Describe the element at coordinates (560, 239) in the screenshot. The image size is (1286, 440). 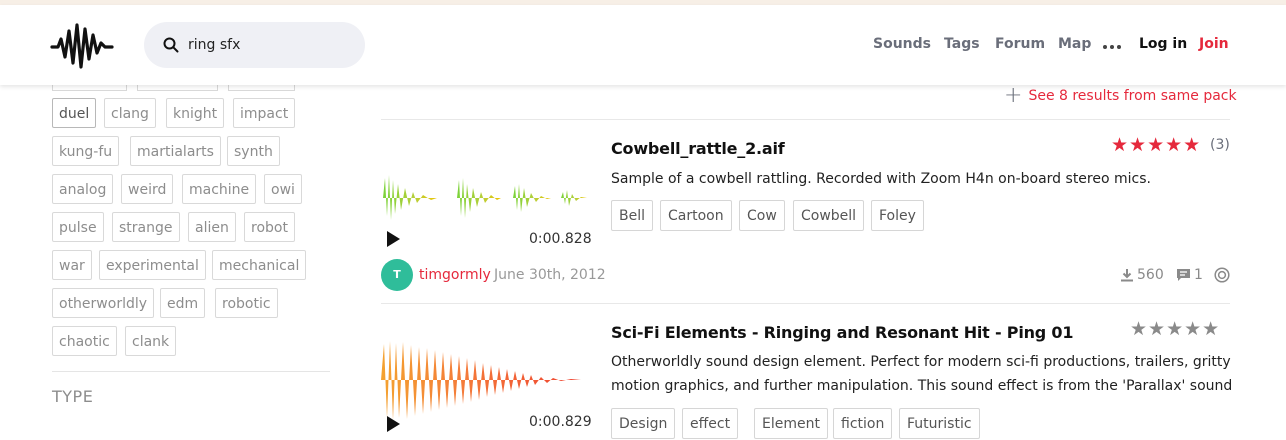
I see `duration-label: 0:00.828` at that location.